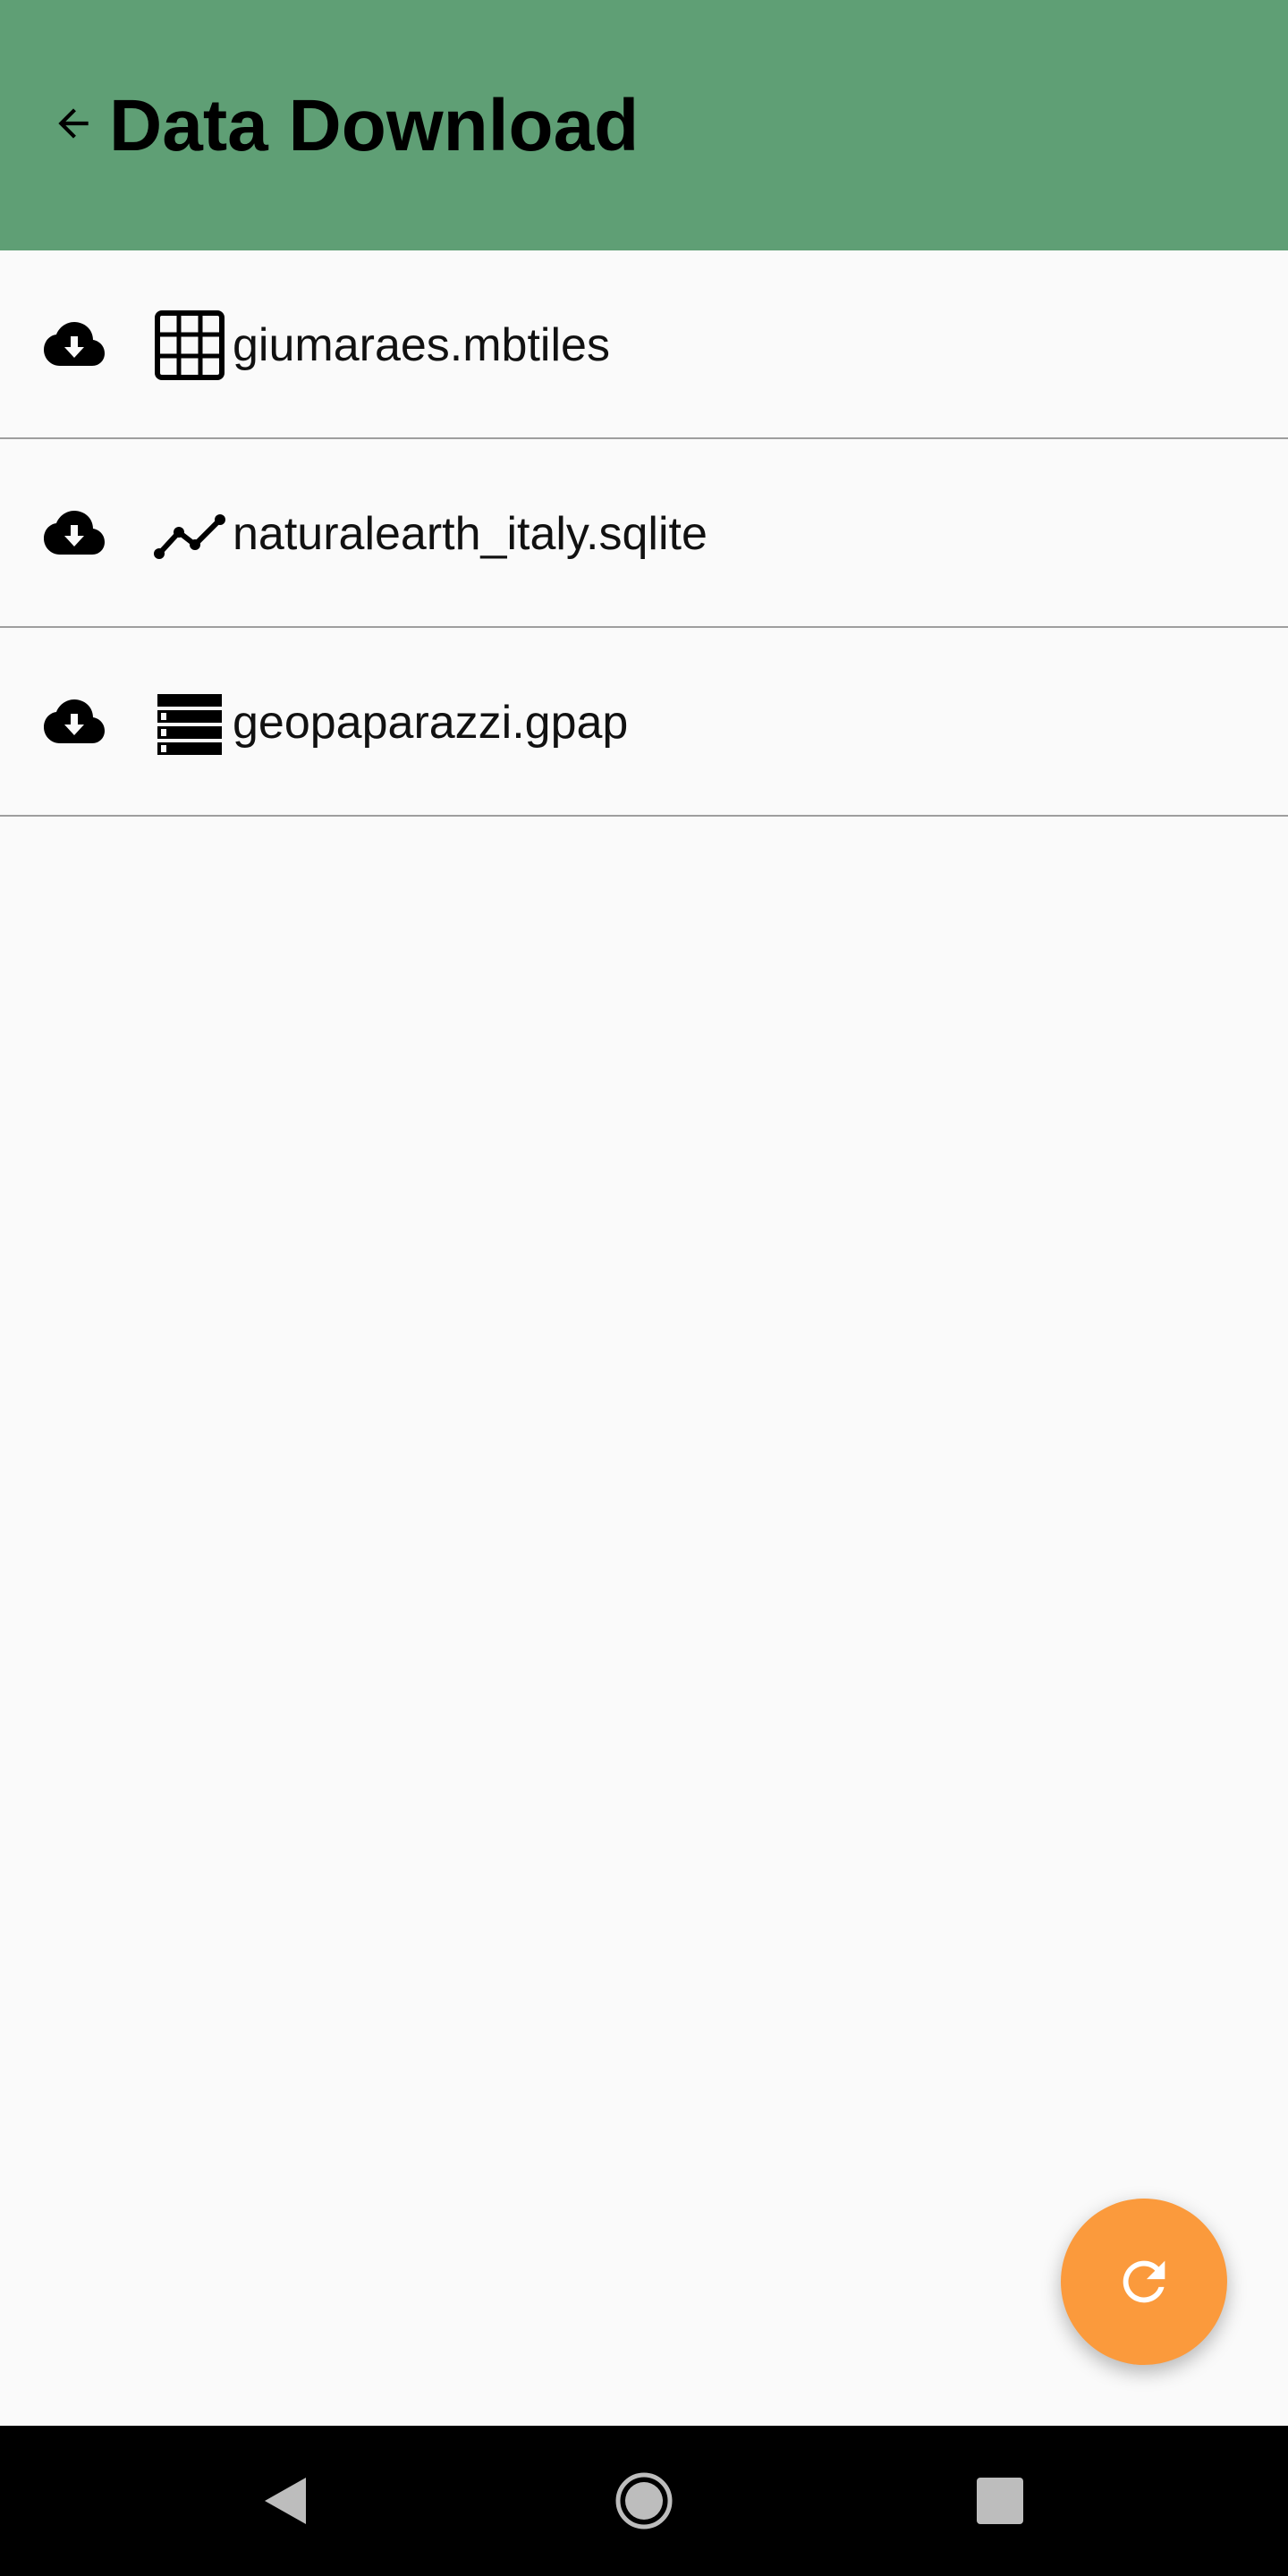 The width and height of the screenshot is (1288, 2576). What do you see at coordinates (431, 723) in the screenshot?
I see `file-name: geopaparazzi.gpap` at bounding box center [431, 723].